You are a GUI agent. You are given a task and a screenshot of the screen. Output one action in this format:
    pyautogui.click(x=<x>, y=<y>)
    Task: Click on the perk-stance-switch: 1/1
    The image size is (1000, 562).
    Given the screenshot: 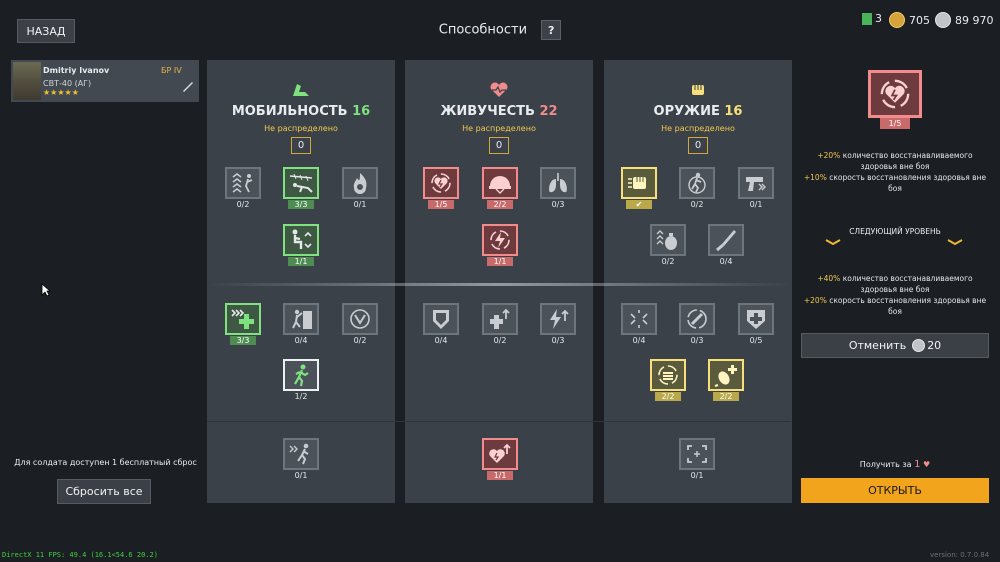 What is the action you would take?
    pyautogui.click(x=301, y=245)
    